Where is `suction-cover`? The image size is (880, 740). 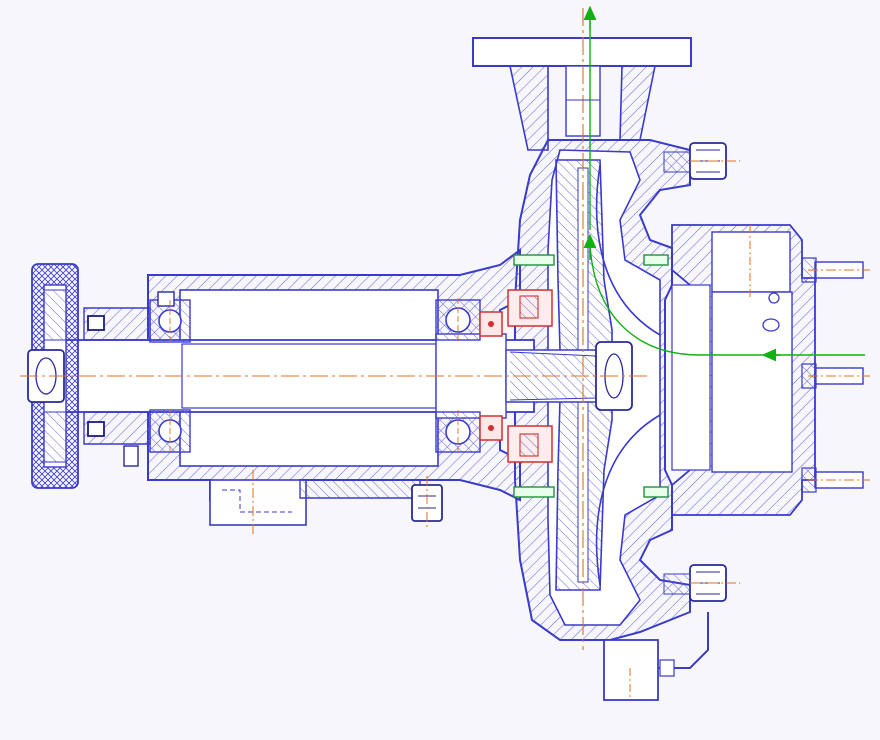
suction-cover is located at coordinates (743, 370).